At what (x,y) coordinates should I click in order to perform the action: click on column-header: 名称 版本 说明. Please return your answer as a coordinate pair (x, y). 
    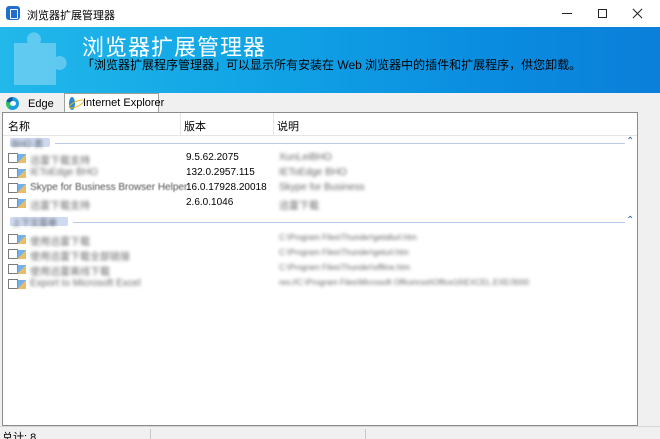
    Looking at the image, I should click on (320, 124).